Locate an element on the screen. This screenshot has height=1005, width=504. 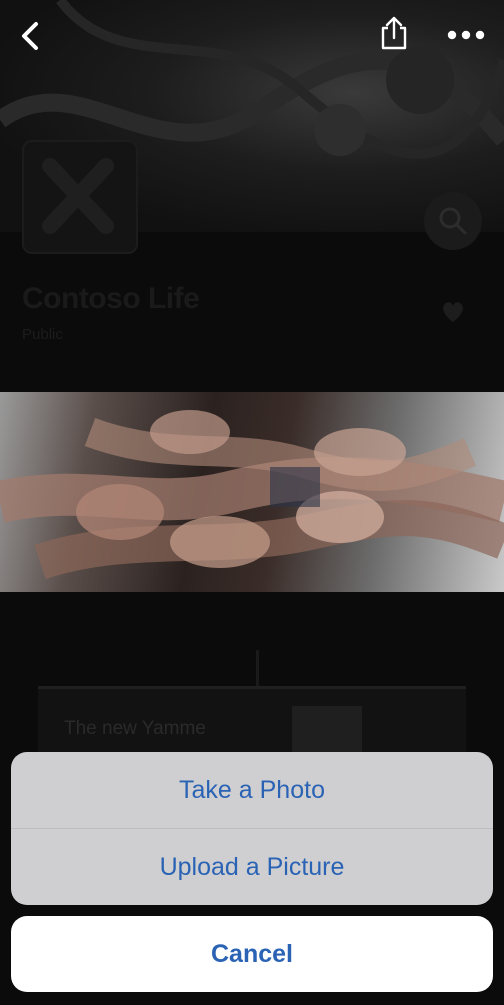
share-button is located at coordinates (394, 34).